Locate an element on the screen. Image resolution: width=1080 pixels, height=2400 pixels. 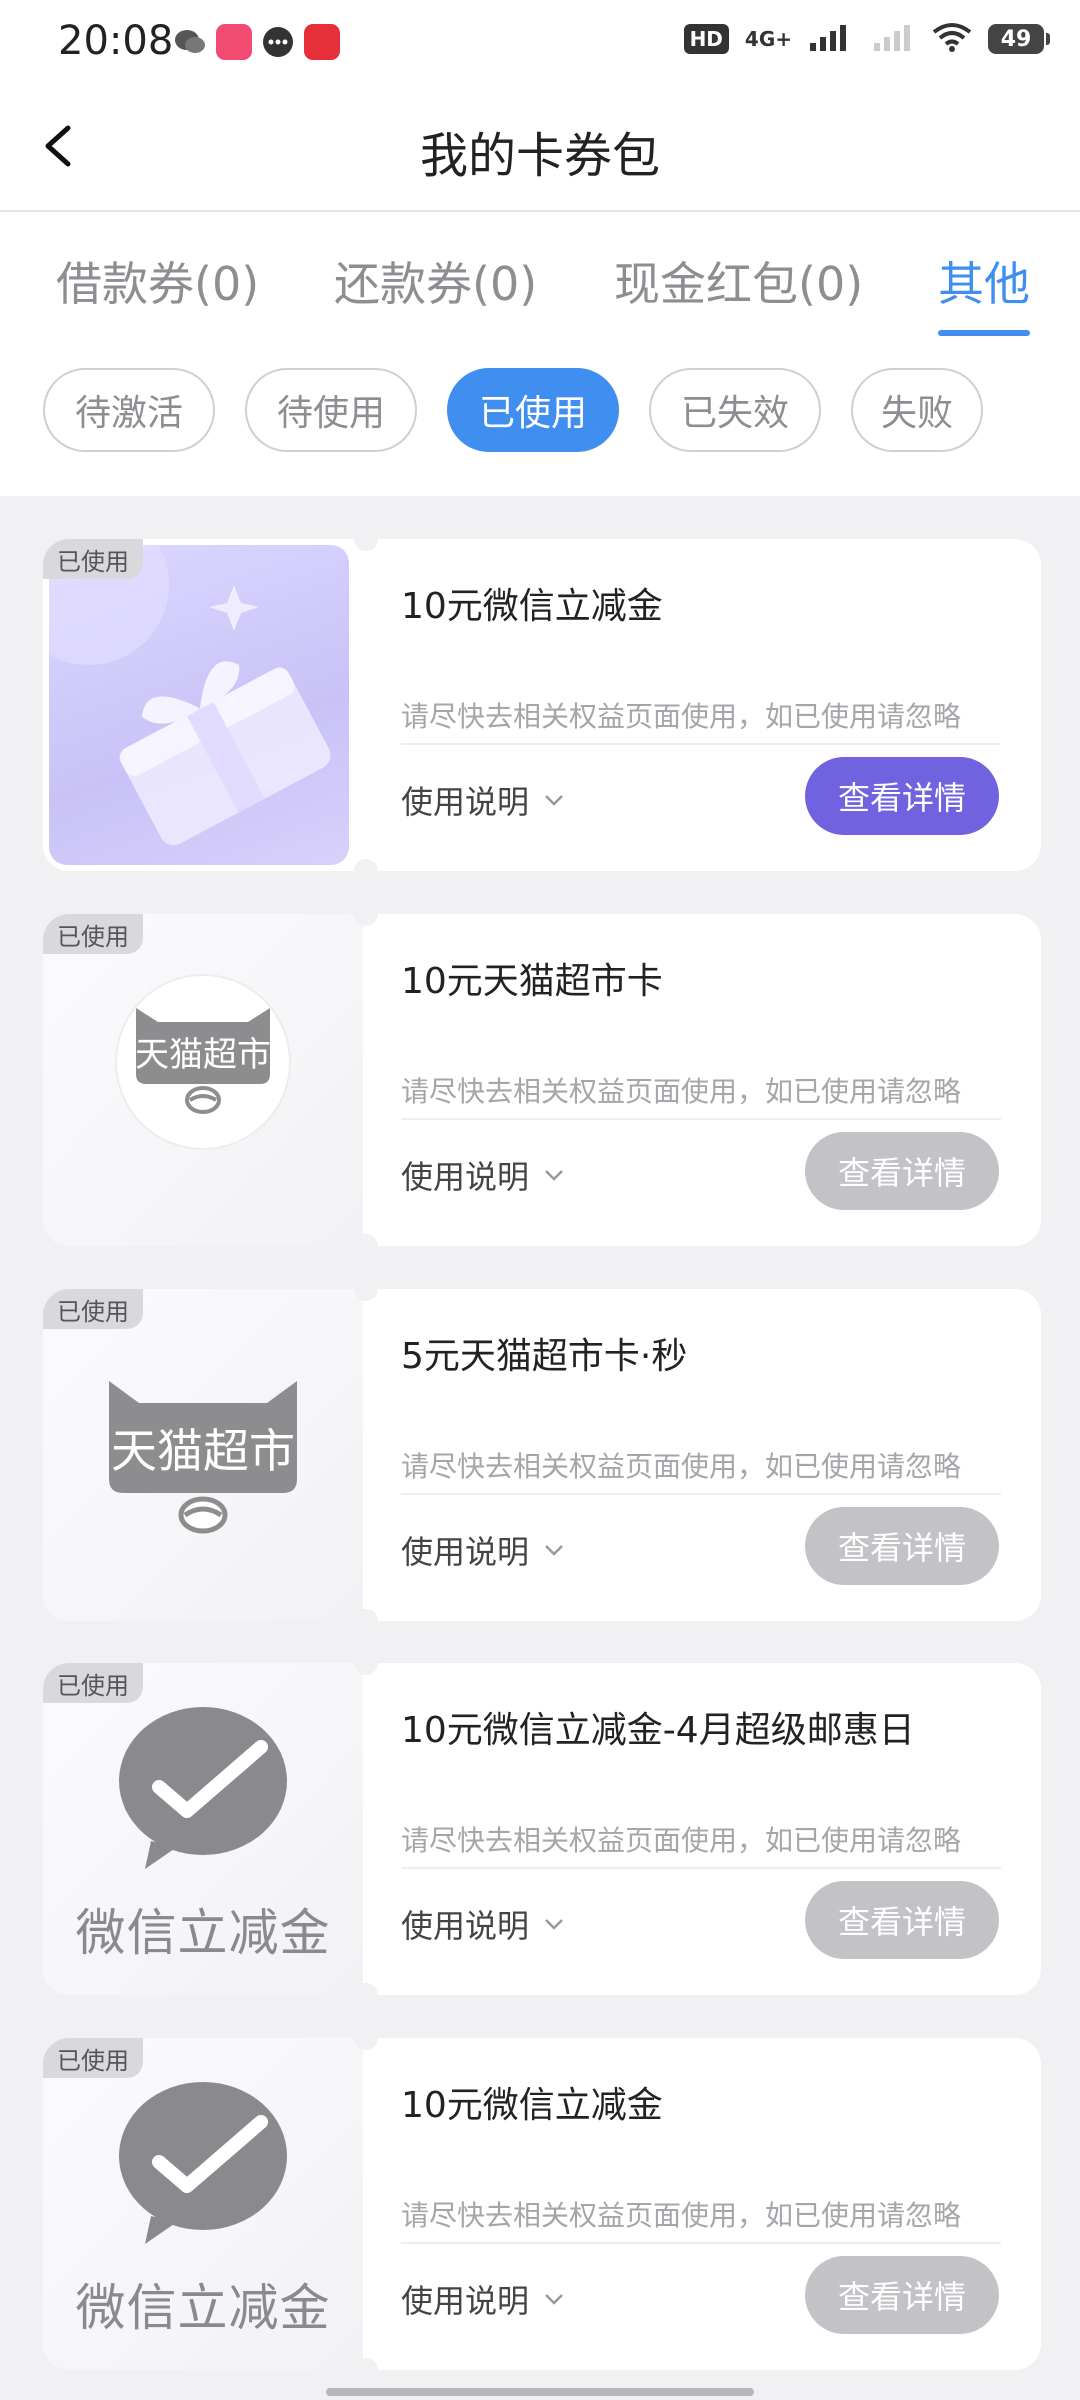
network-type: 4G+ is located at coordinates (768, 39).